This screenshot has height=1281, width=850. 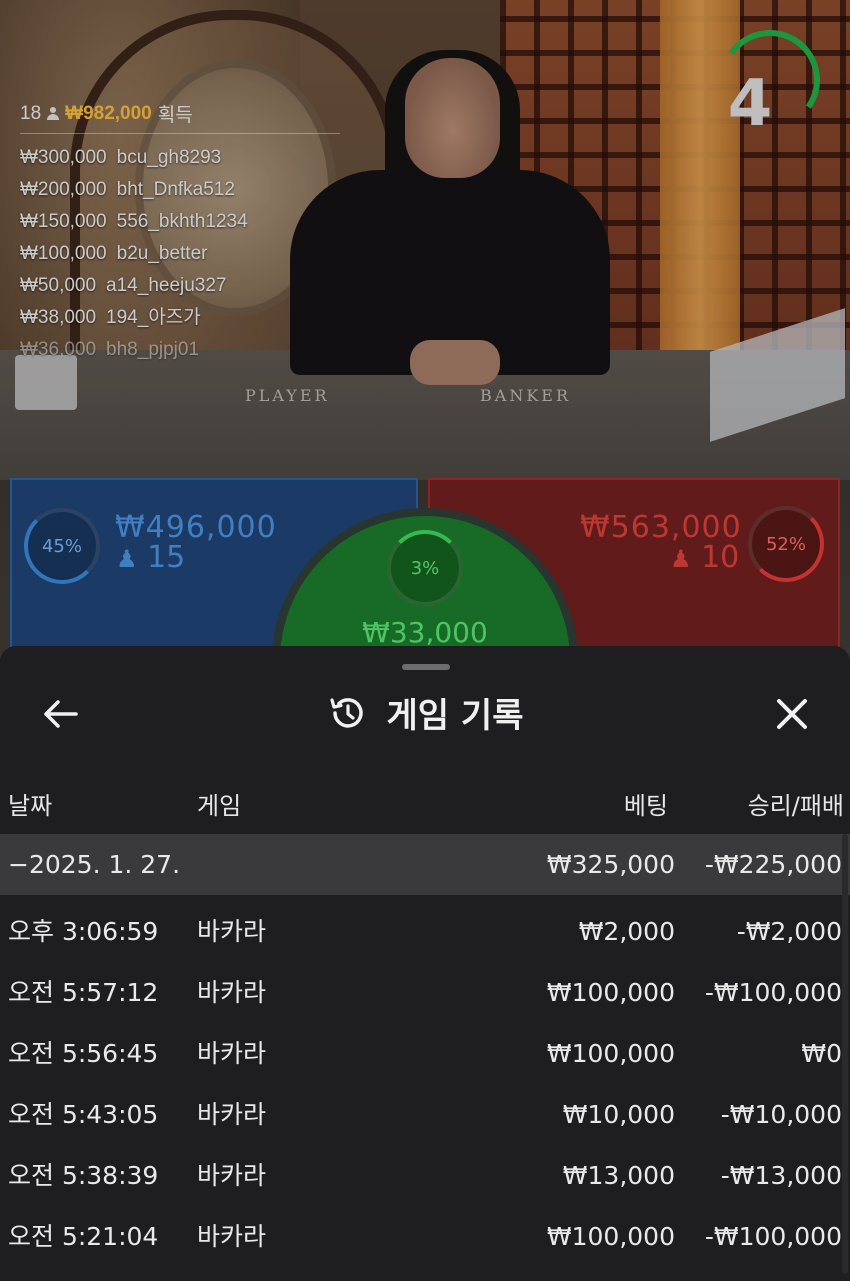 I want to click on winner-row: ₩100,000 b2u_better, so click(x=180, y=254).